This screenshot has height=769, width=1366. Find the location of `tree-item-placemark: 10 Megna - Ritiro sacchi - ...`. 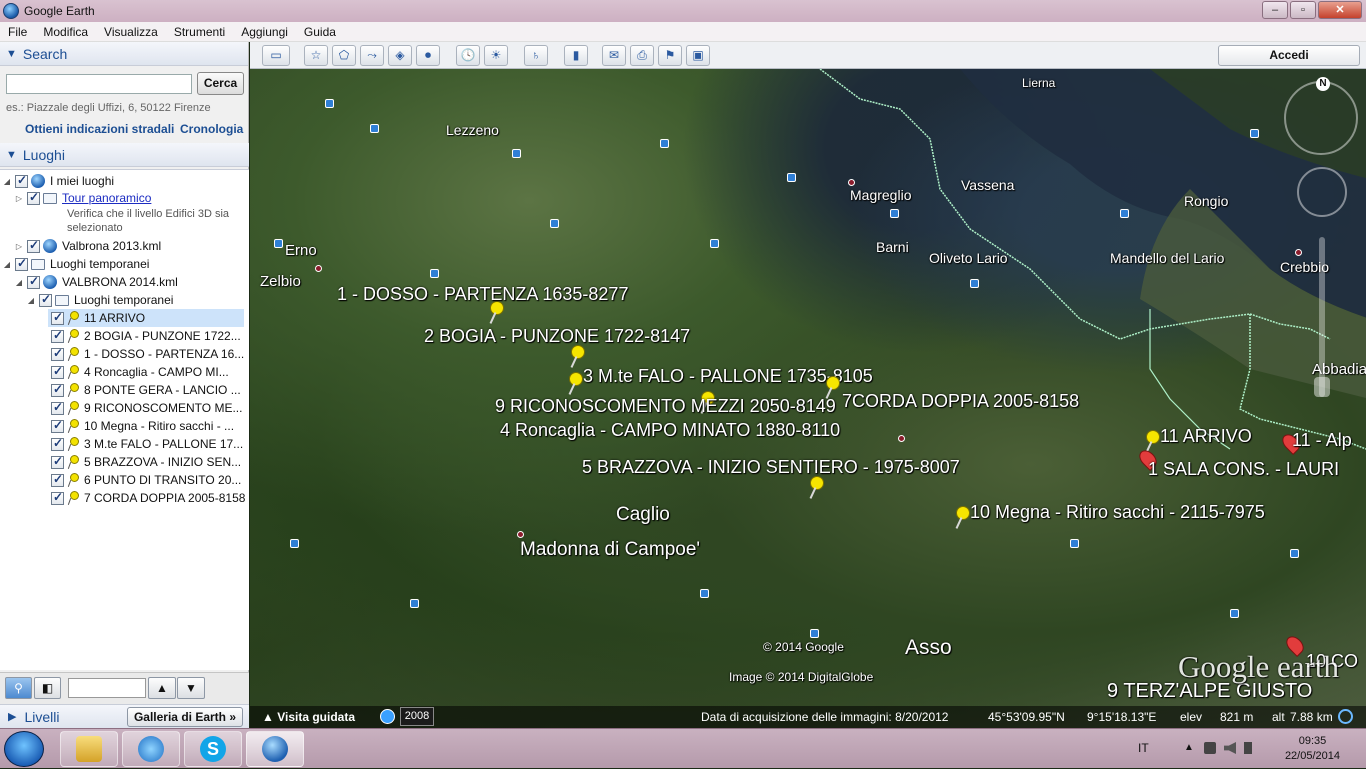

tree-item-placemark: 10 Megna - Ritiro sacchi - ... is located at coordinates (141, 426).